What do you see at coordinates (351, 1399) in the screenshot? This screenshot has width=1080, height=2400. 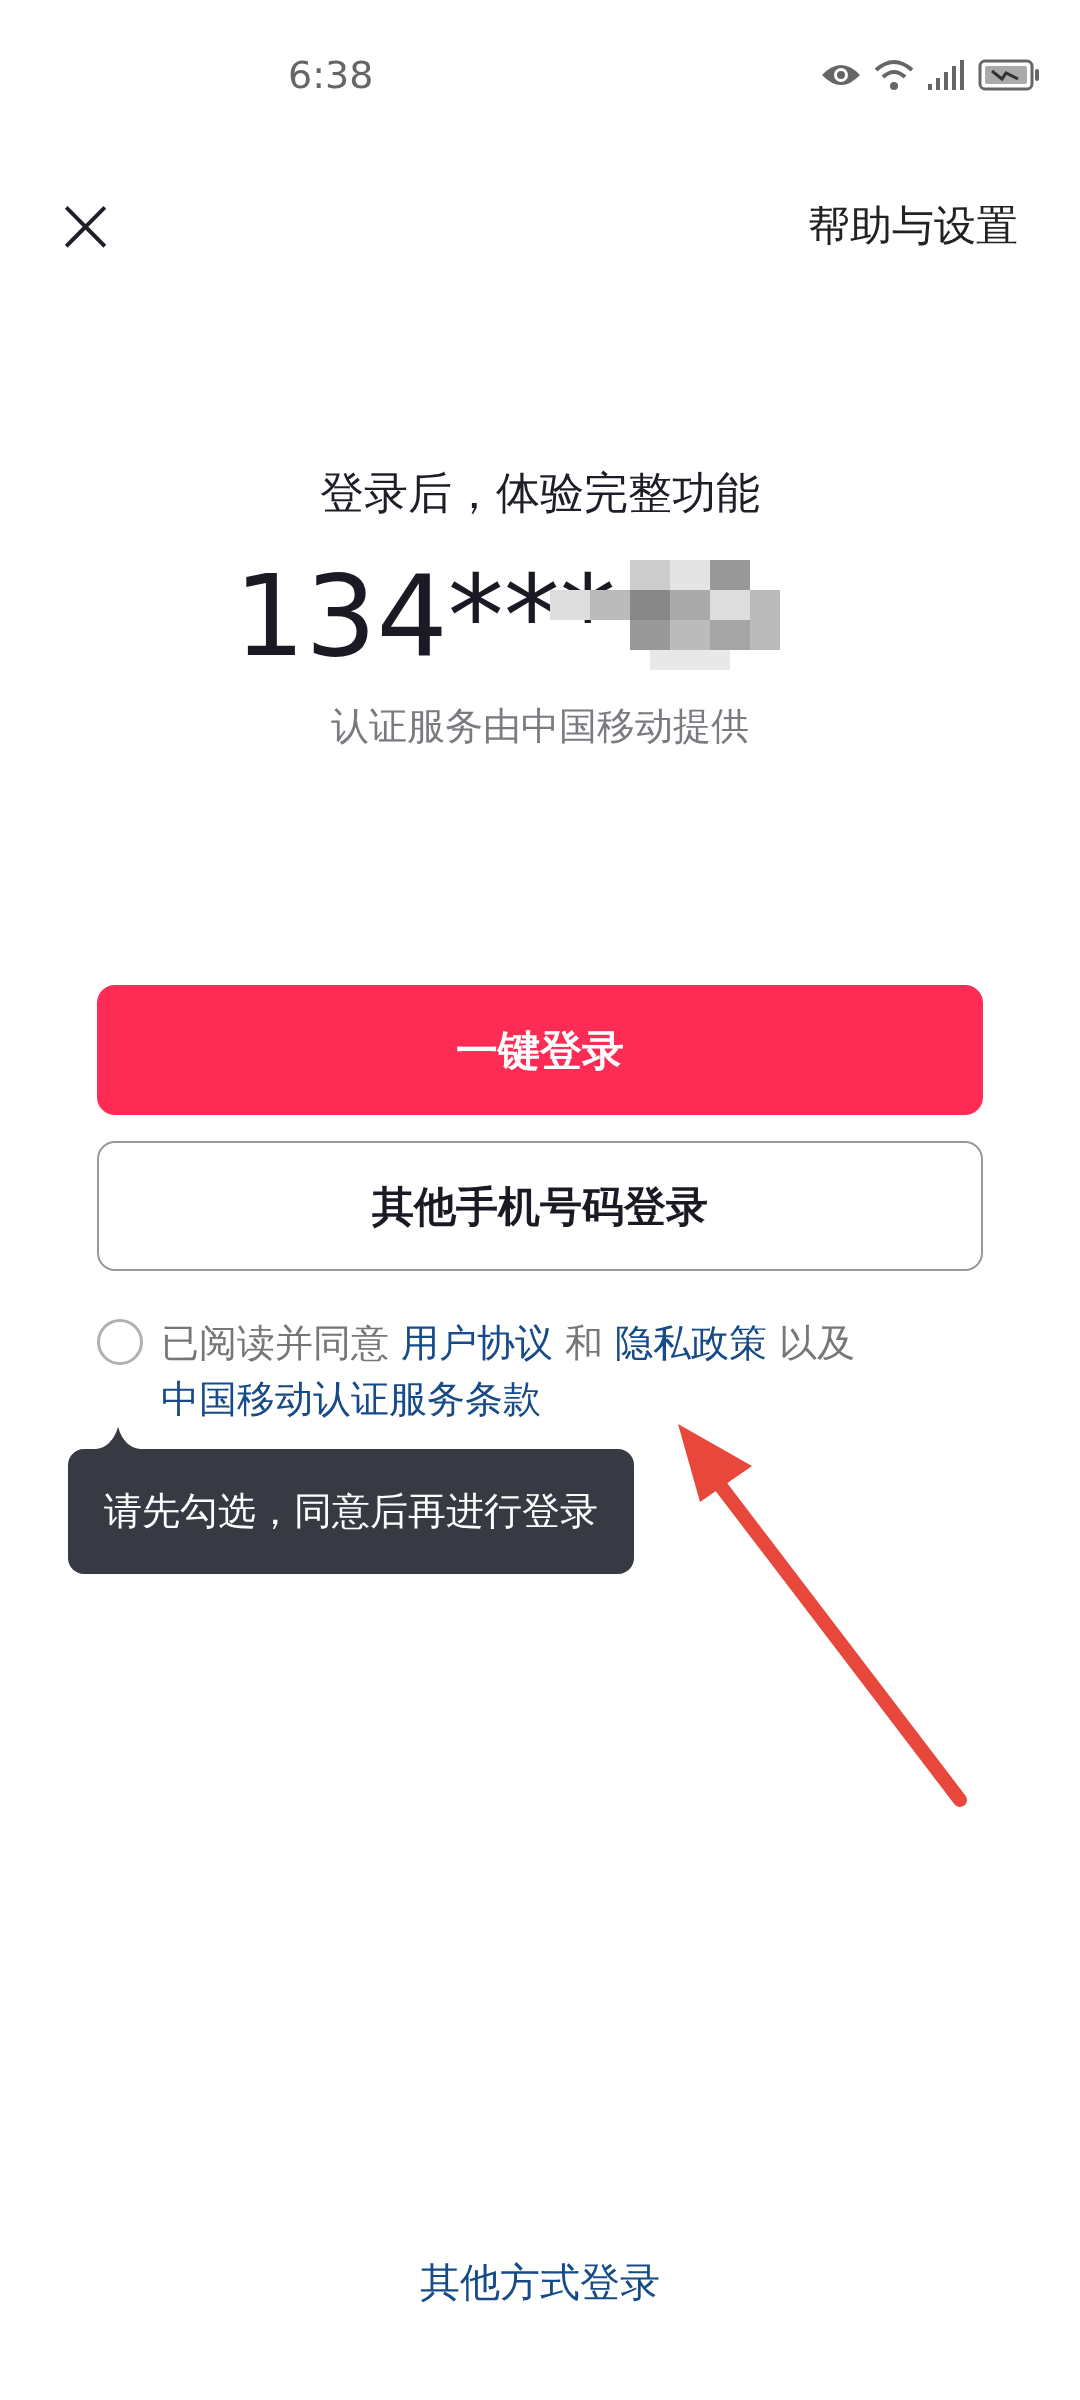 I see `agreement-link: 中国移动认证服务条款` at bounding box center [351, 1399].